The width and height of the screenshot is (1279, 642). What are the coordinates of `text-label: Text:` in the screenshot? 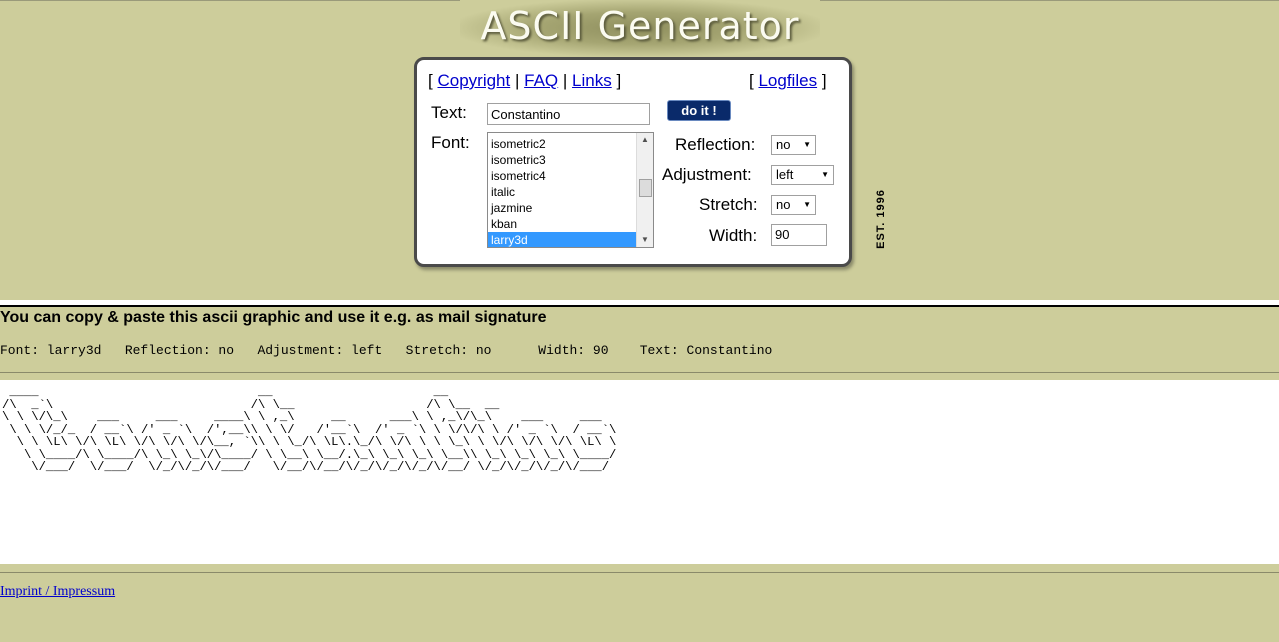 It's located at (449, 112).